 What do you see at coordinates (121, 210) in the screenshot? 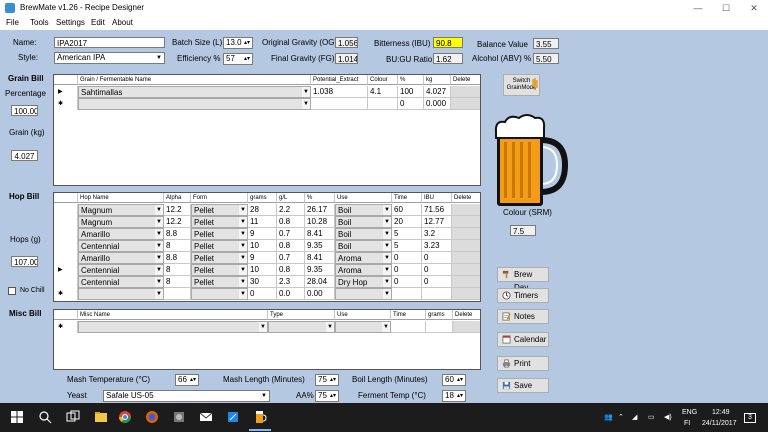
I see `hop-name-cell: Magnum ▼` at bounding box center [121, 210].